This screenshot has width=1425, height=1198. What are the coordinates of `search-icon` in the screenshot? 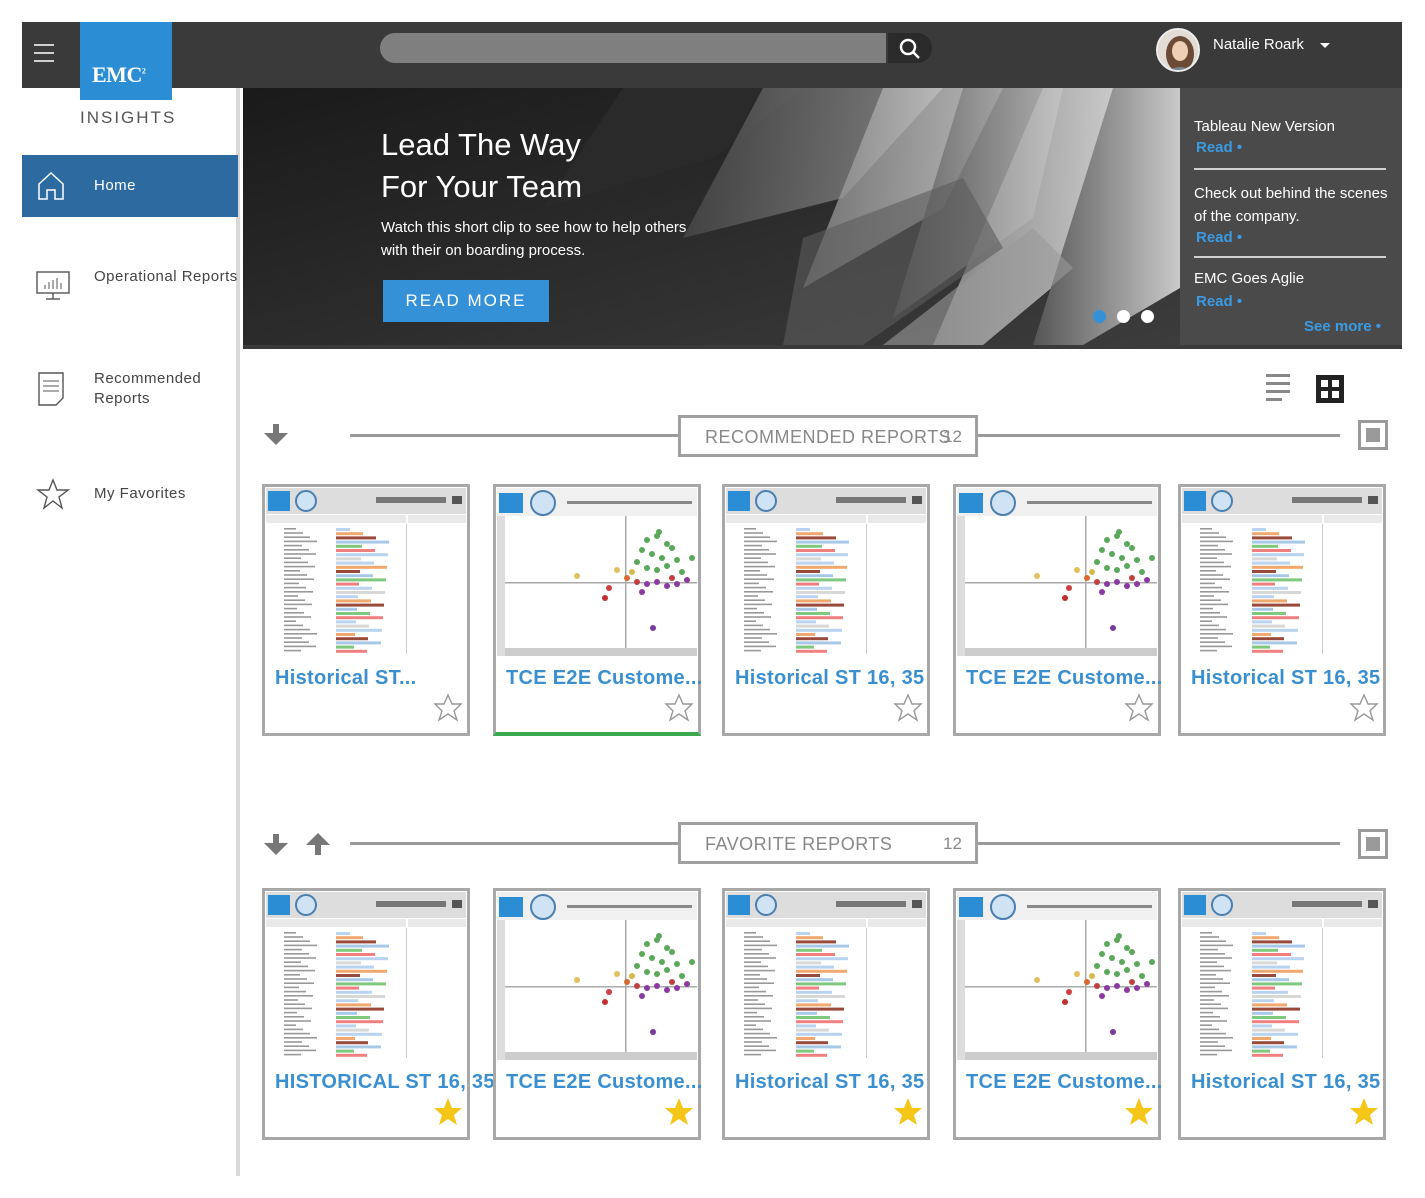 It's located at (909, 48).